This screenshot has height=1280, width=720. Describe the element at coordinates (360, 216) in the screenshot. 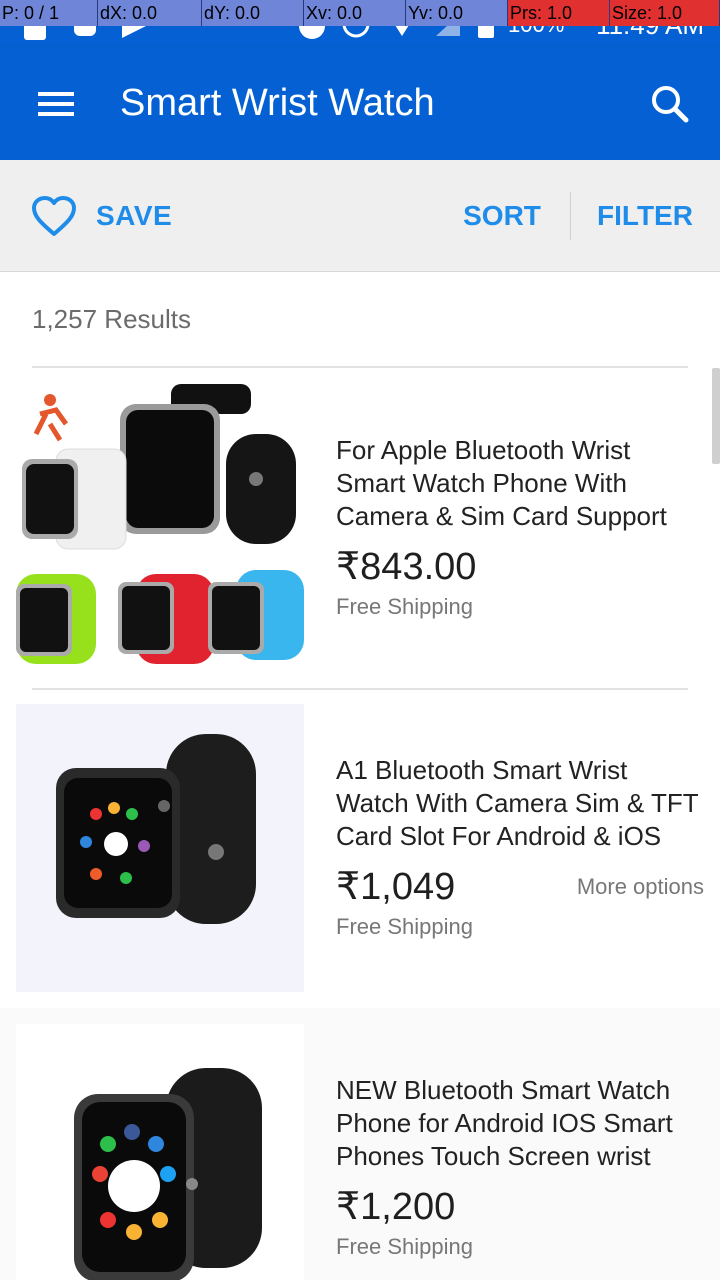

I see `action-bar: SAVE SORT FILTER` at that location.